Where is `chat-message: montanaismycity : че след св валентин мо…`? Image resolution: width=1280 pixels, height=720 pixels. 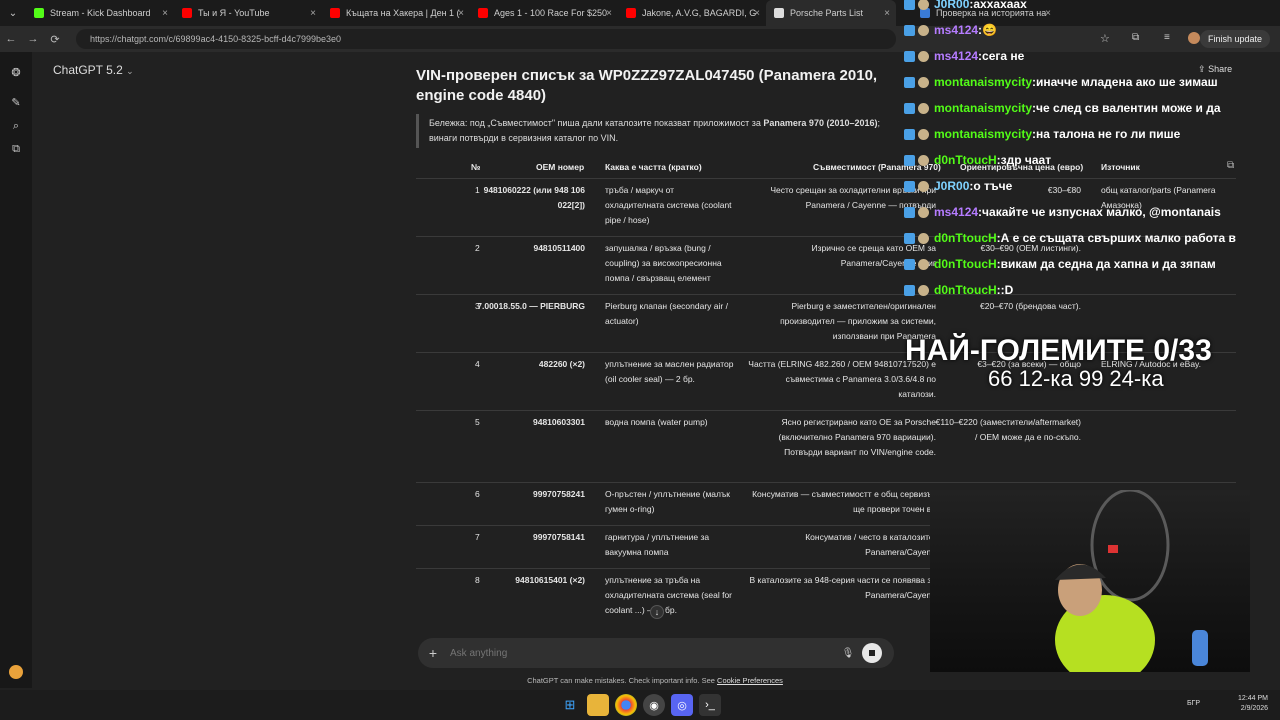
chat-message: montanaismycity : че след св валентин мо… is located at coordinates (1062, 108).